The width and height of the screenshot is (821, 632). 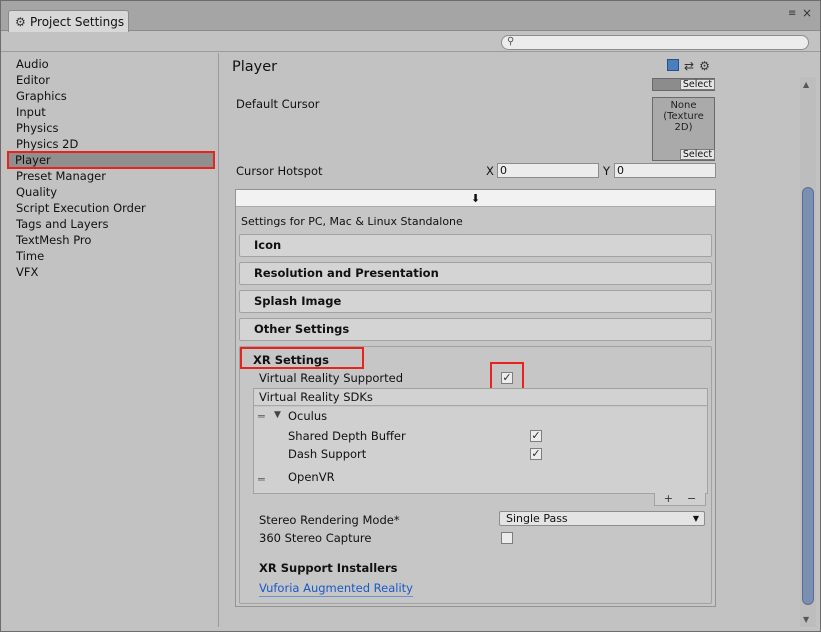 What do you see at coordinates (665, 170) in the screenshot?
I see `hotspot-y-input: 0` at bounding box center [665, 170].